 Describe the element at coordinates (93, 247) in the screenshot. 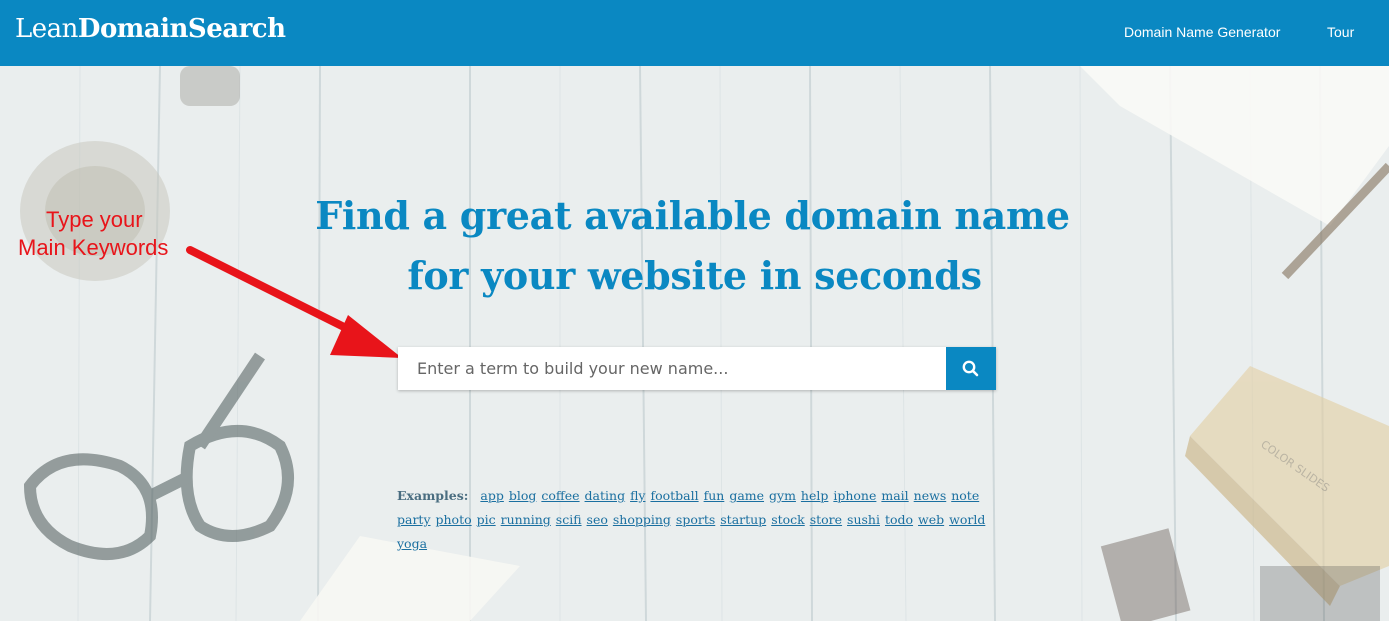

I see `annotation-text-line2: Main Keywords` at that location.